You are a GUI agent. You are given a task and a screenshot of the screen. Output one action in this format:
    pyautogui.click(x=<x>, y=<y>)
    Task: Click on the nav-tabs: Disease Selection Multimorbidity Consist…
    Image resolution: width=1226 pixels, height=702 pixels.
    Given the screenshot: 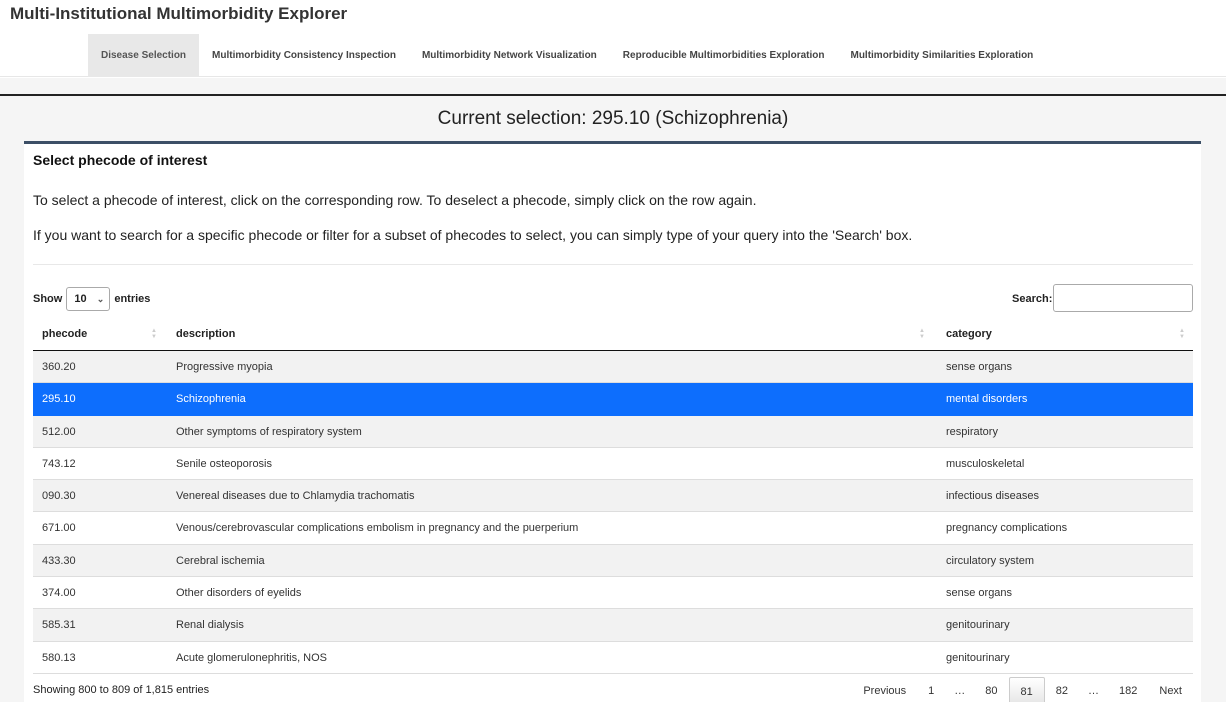 What is the action you would take?
    pyautogui.click(x=567, y=55)
    